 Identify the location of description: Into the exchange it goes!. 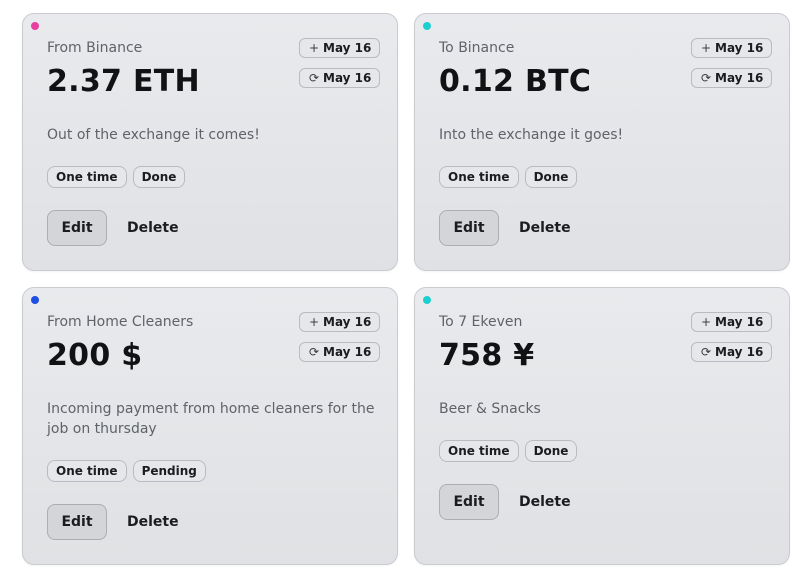
(531, 135).